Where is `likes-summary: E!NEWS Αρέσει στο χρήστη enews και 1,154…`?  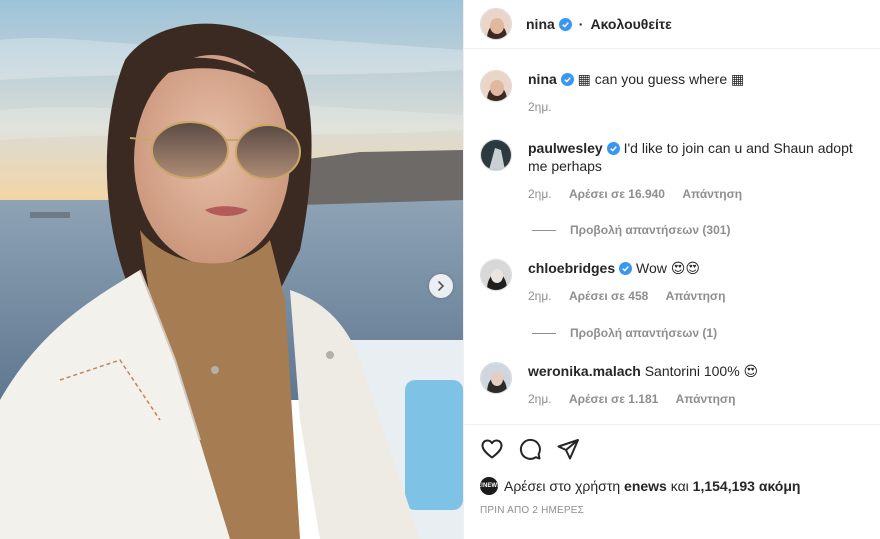 likes-summary: E!NEWS Αρέσει στο χρήστη enews και 1,154… is located at coordinates (639, 486).